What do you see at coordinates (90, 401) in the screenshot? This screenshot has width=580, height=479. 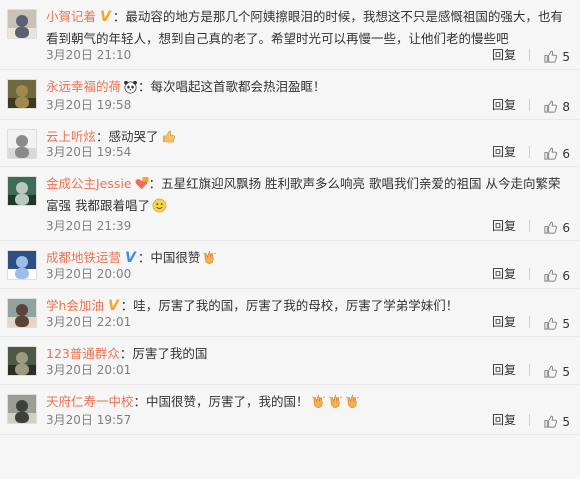 I see `user-name-link: 天府仁寿一中校` at bounding box center [90, 401].